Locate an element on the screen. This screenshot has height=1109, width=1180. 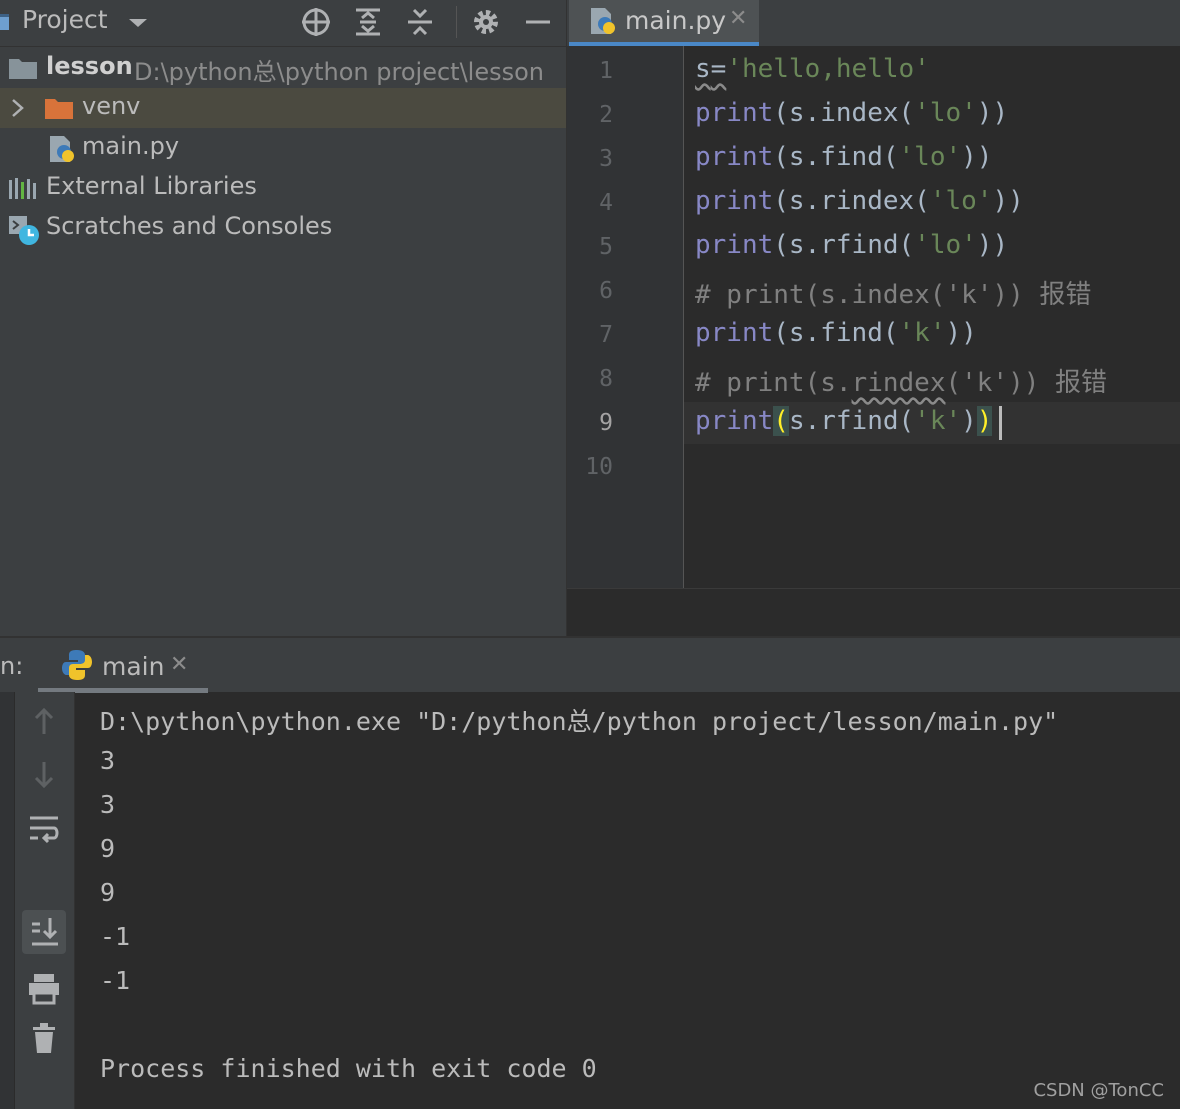
tree-item-external-libraries: External Libraries is located at coordinates (283, 188).